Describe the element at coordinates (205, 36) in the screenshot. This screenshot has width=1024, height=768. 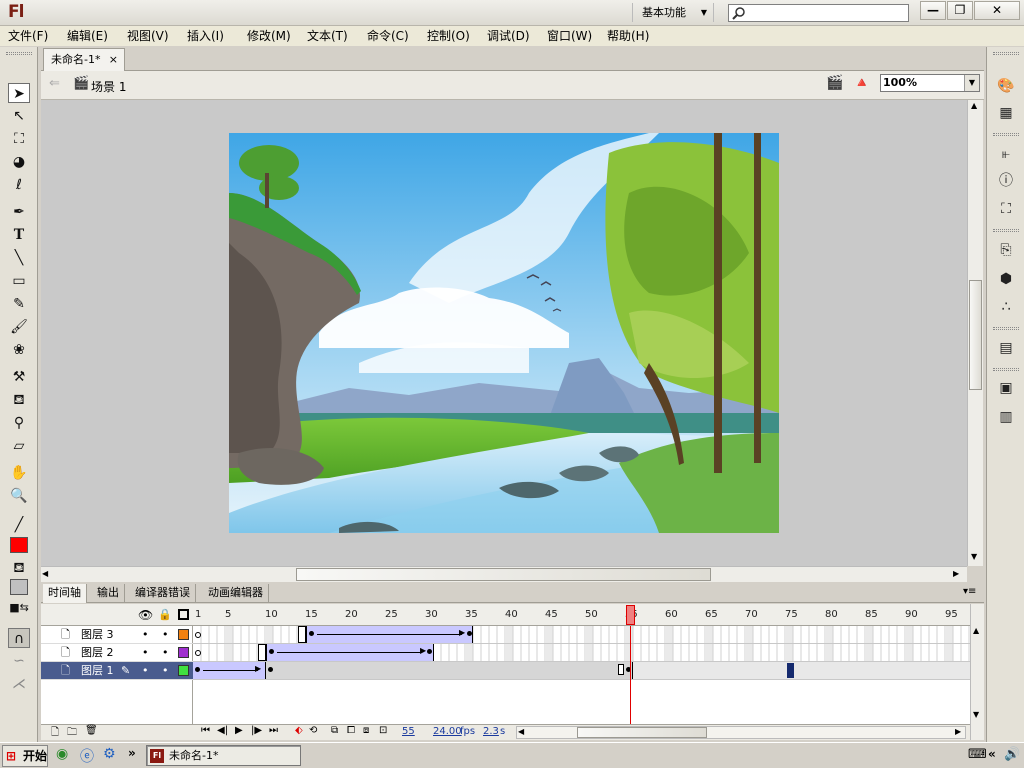
I see `menu-insert: 插入(I)` at that location.